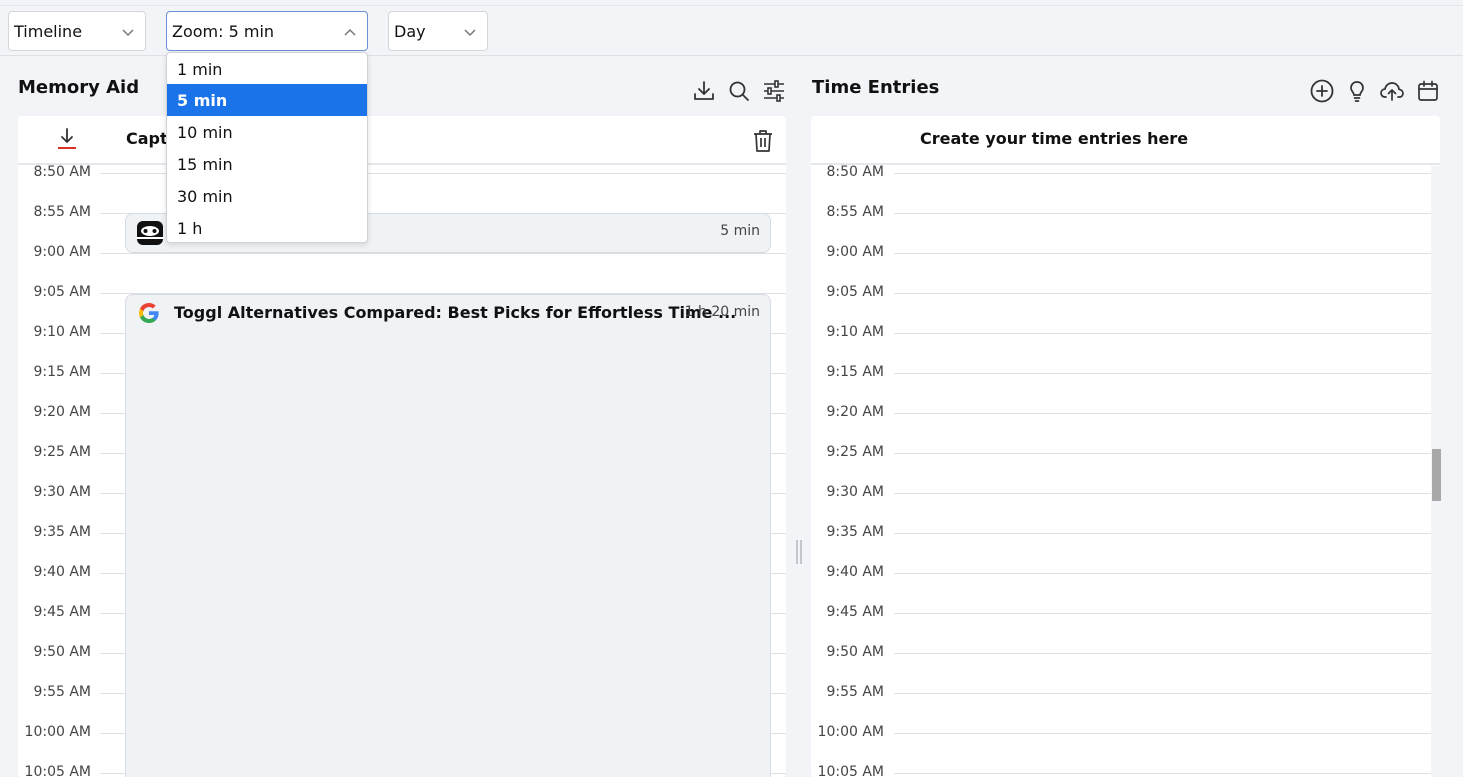  I want to click on zoom-option: 1 h, so click(267, 228).